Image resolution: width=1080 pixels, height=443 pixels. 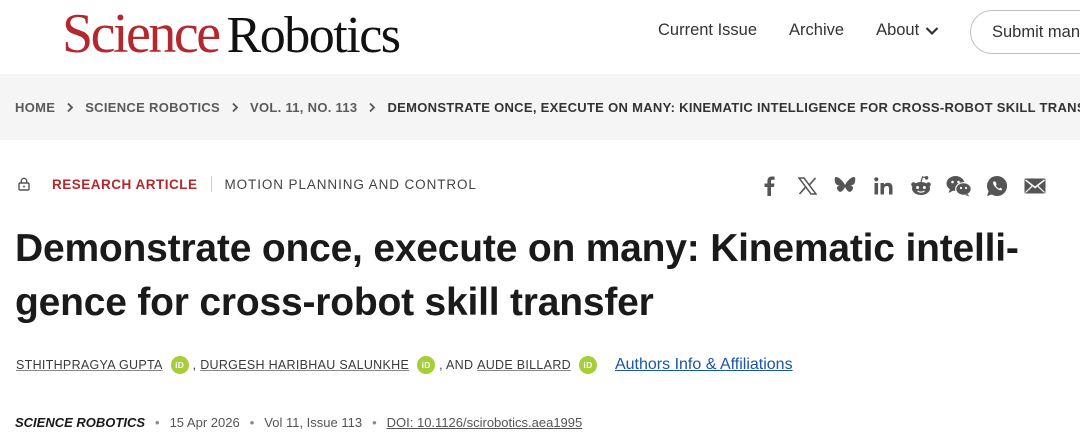 I want to click on lock-icon, so click(x=24, y=184).